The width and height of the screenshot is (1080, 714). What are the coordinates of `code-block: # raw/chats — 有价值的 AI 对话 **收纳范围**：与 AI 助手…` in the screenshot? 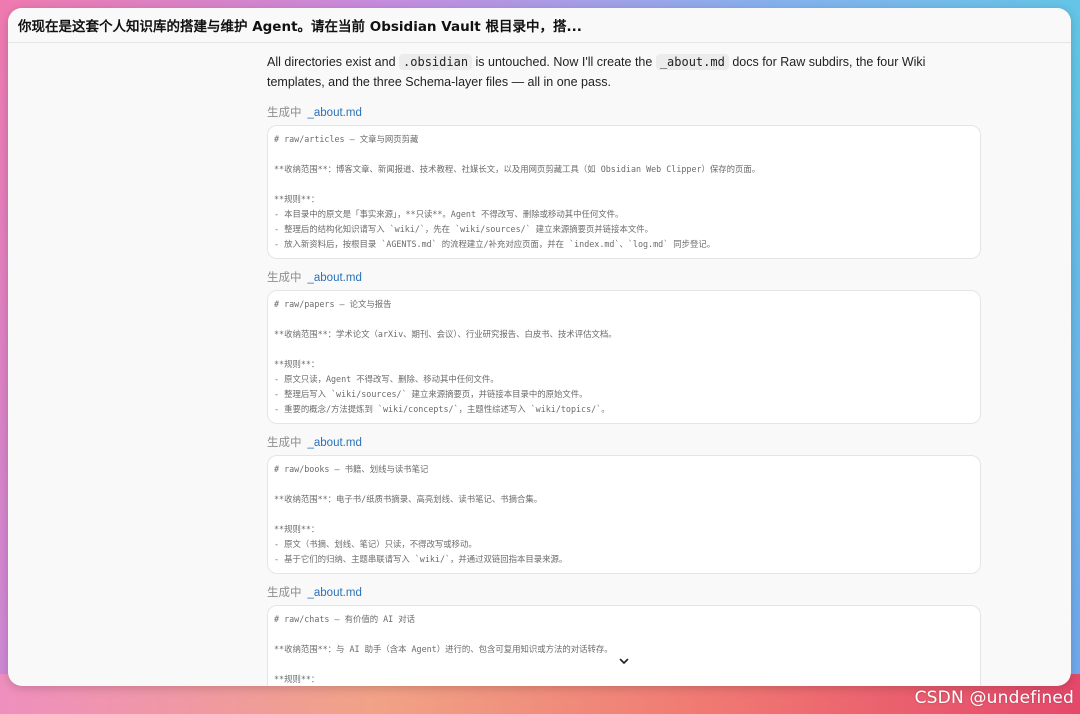 It's located at (624, 645).